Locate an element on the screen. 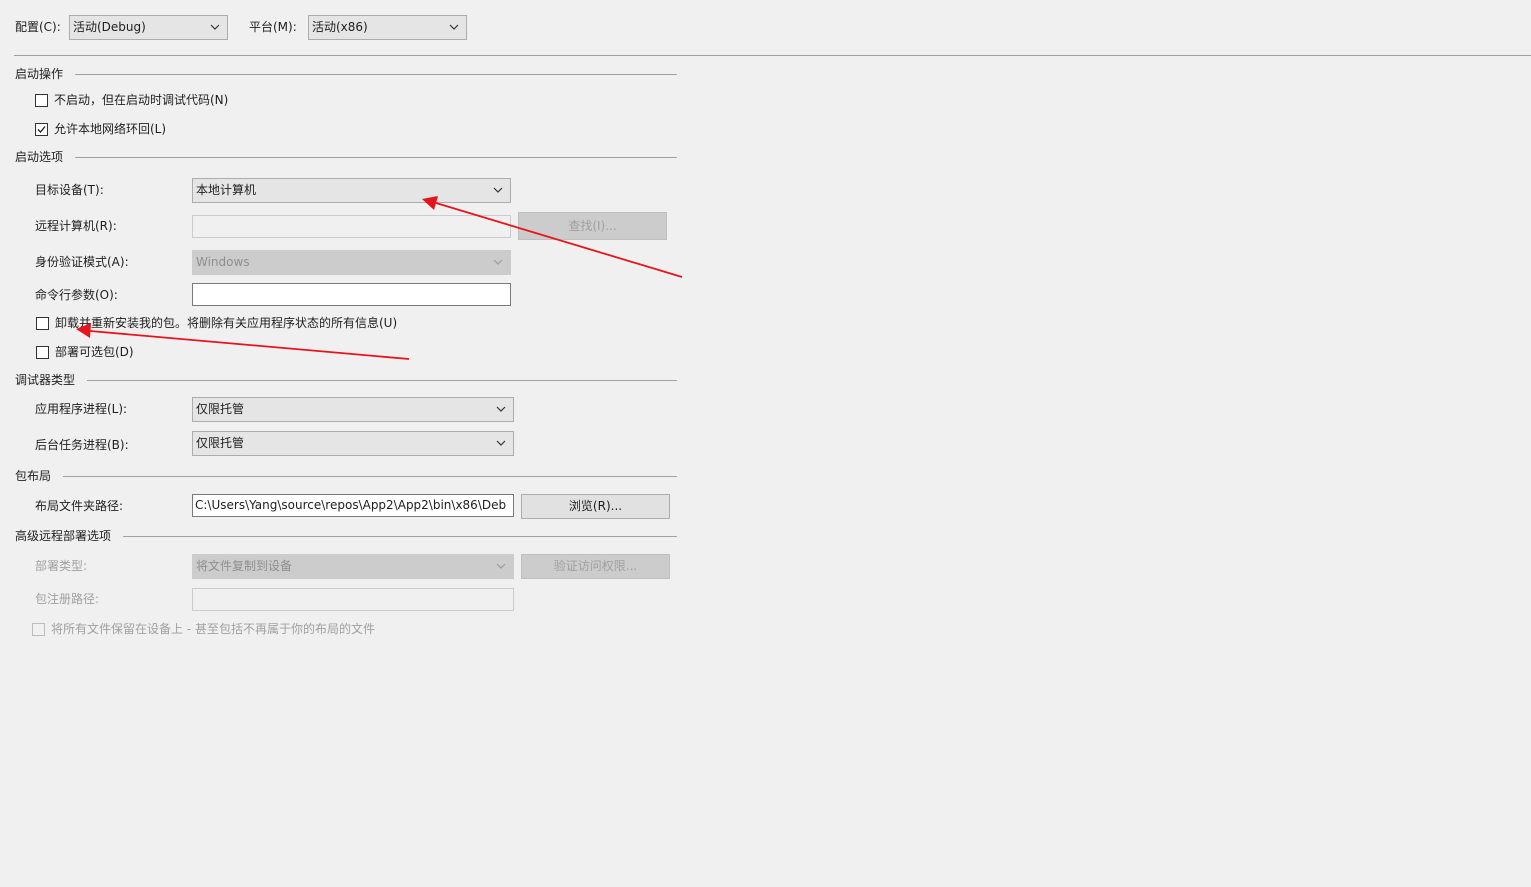 This screenshot has width=1531, height=887. annotation-arrows is located at coordinates (379, 278).